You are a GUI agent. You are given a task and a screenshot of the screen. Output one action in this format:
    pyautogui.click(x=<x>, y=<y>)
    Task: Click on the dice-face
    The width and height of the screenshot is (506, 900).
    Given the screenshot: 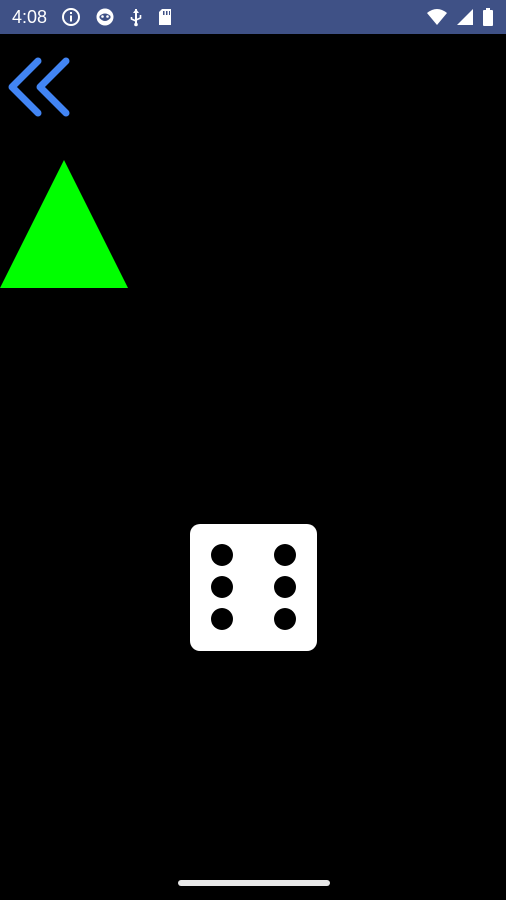 What is the action you would take?
    pyautogui.click(x=253, y=587)
    